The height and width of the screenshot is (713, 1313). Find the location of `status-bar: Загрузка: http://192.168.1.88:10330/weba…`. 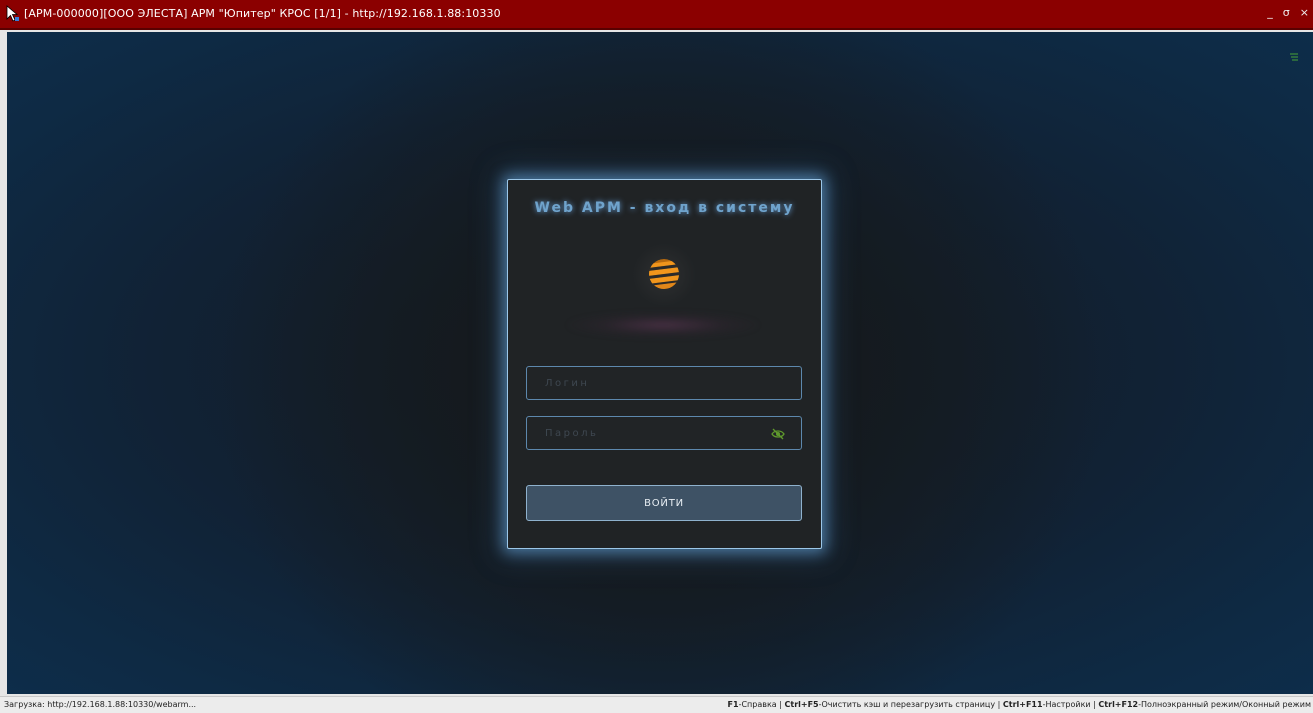

status-bar: Загрузка: http://192.168.1.88:10330/weba… is located at coordinates (656, 704).